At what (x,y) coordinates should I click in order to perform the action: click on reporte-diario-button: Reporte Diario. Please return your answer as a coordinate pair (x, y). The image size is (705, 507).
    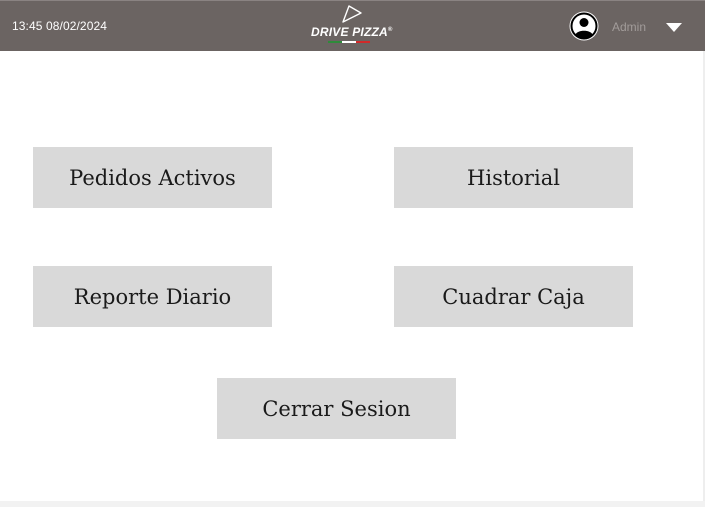
    Looking at the image, I should click on (152, 296).